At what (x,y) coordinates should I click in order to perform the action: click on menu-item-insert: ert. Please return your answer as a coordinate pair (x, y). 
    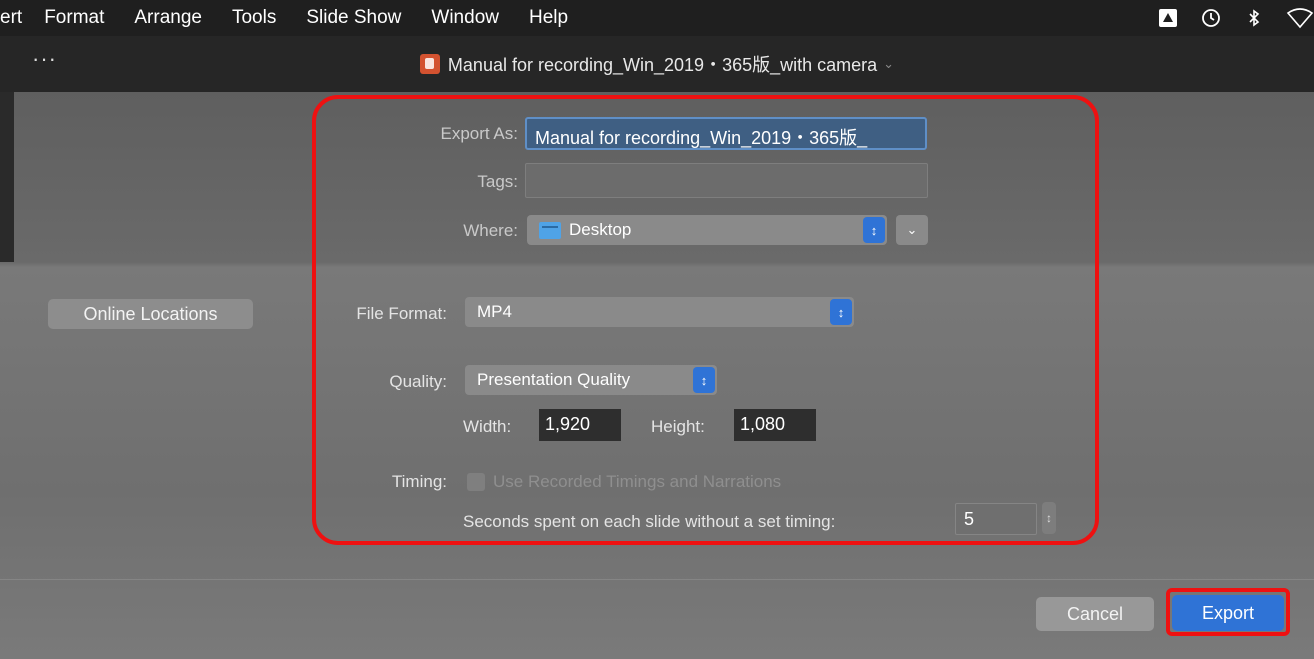
    Looking at the image, I should click on (11, 18).